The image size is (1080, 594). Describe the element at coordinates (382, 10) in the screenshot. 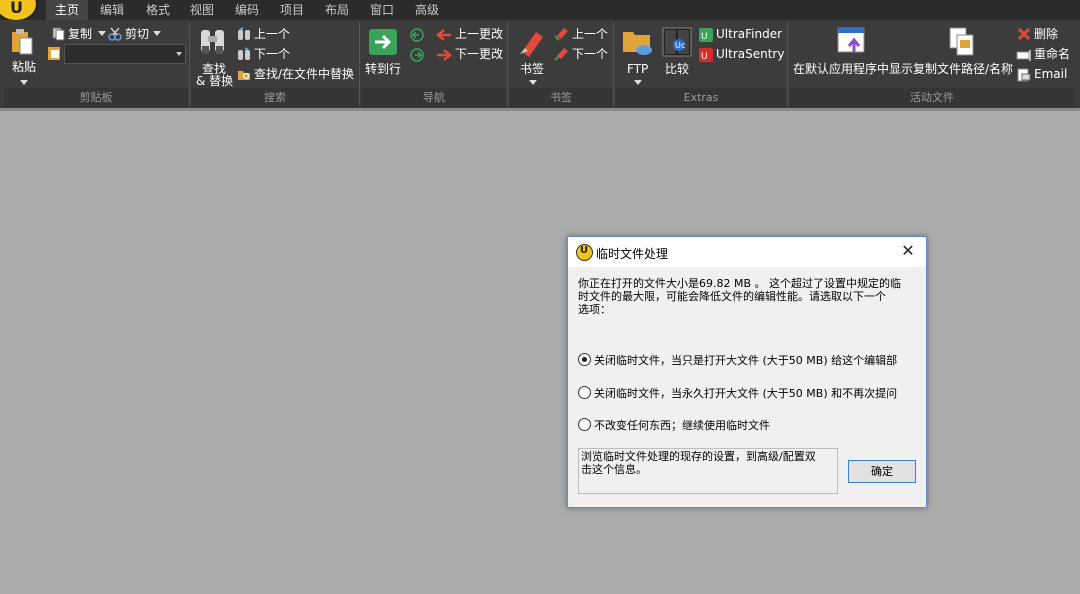

I see `tab-window: 窗口` at that location.